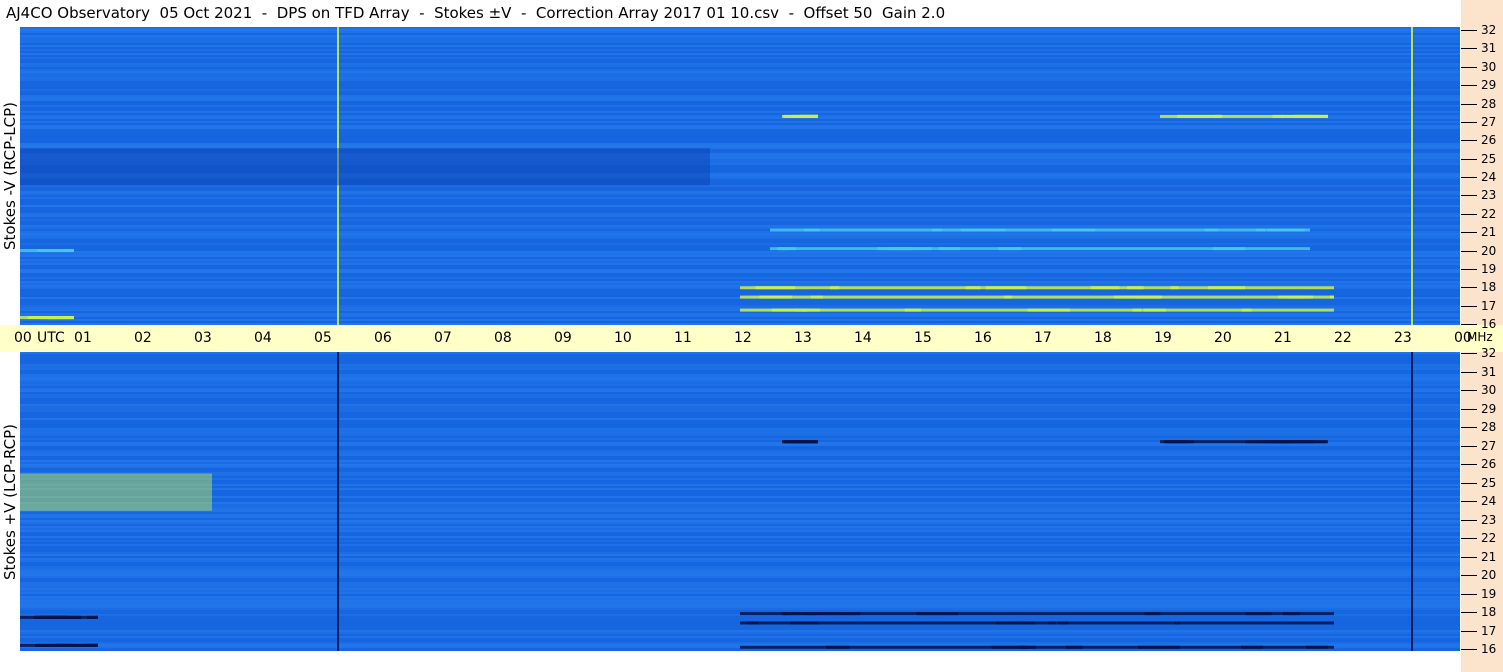 The height and width of the screenshot is (672, 1503). I want to click on interference-line, so click(1412, 176).